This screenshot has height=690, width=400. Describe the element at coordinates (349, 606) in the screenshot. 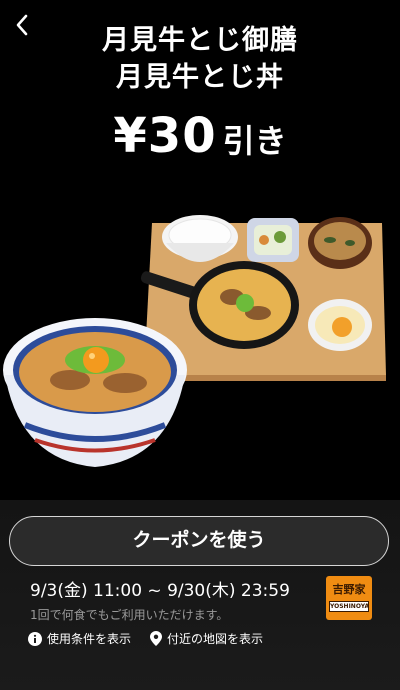

I see `logo-subtext: YOSHINOYA` at that location.